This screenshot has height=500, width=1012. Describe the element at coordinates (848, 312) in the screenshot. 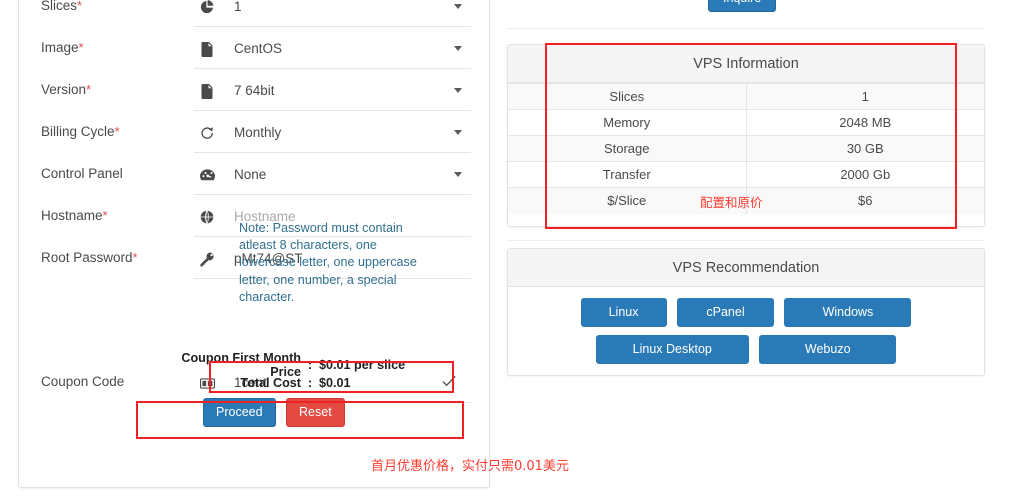

I see `reco-button-windows: Windows` at that location.